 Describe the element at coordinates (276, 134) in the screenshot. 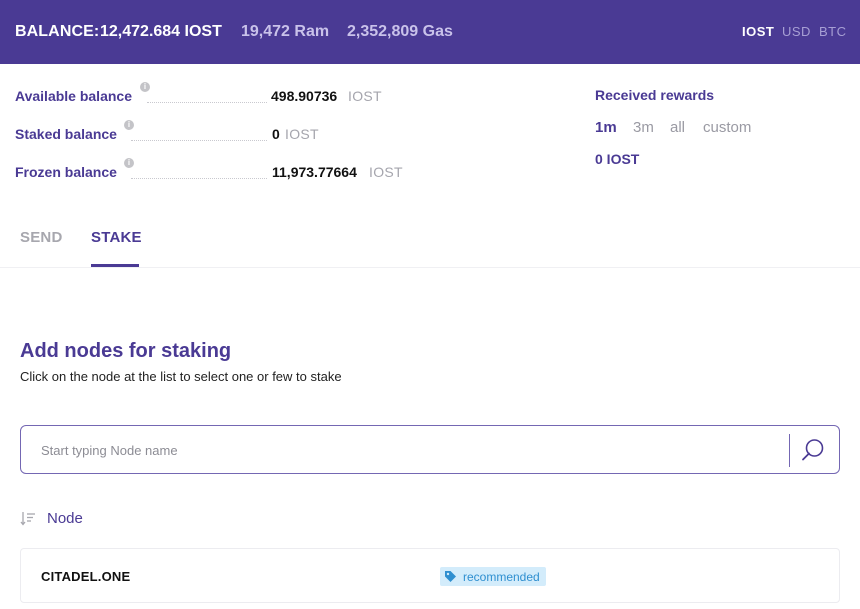

I see `staked-balance-value: 0` at that location.